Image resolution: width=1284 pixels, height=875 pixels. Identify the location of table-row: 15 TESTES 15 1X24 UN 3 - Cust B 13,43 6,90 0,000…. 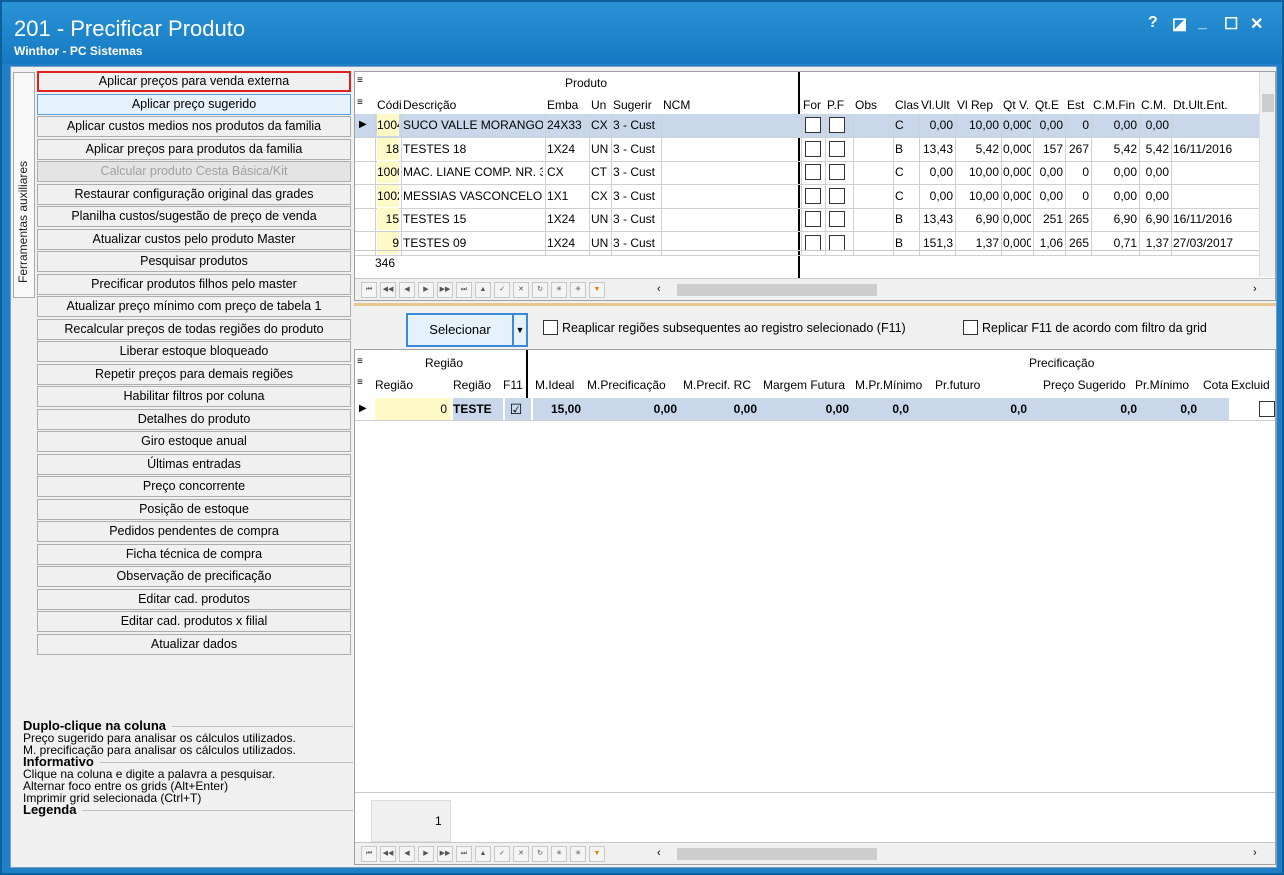
(807, 220).